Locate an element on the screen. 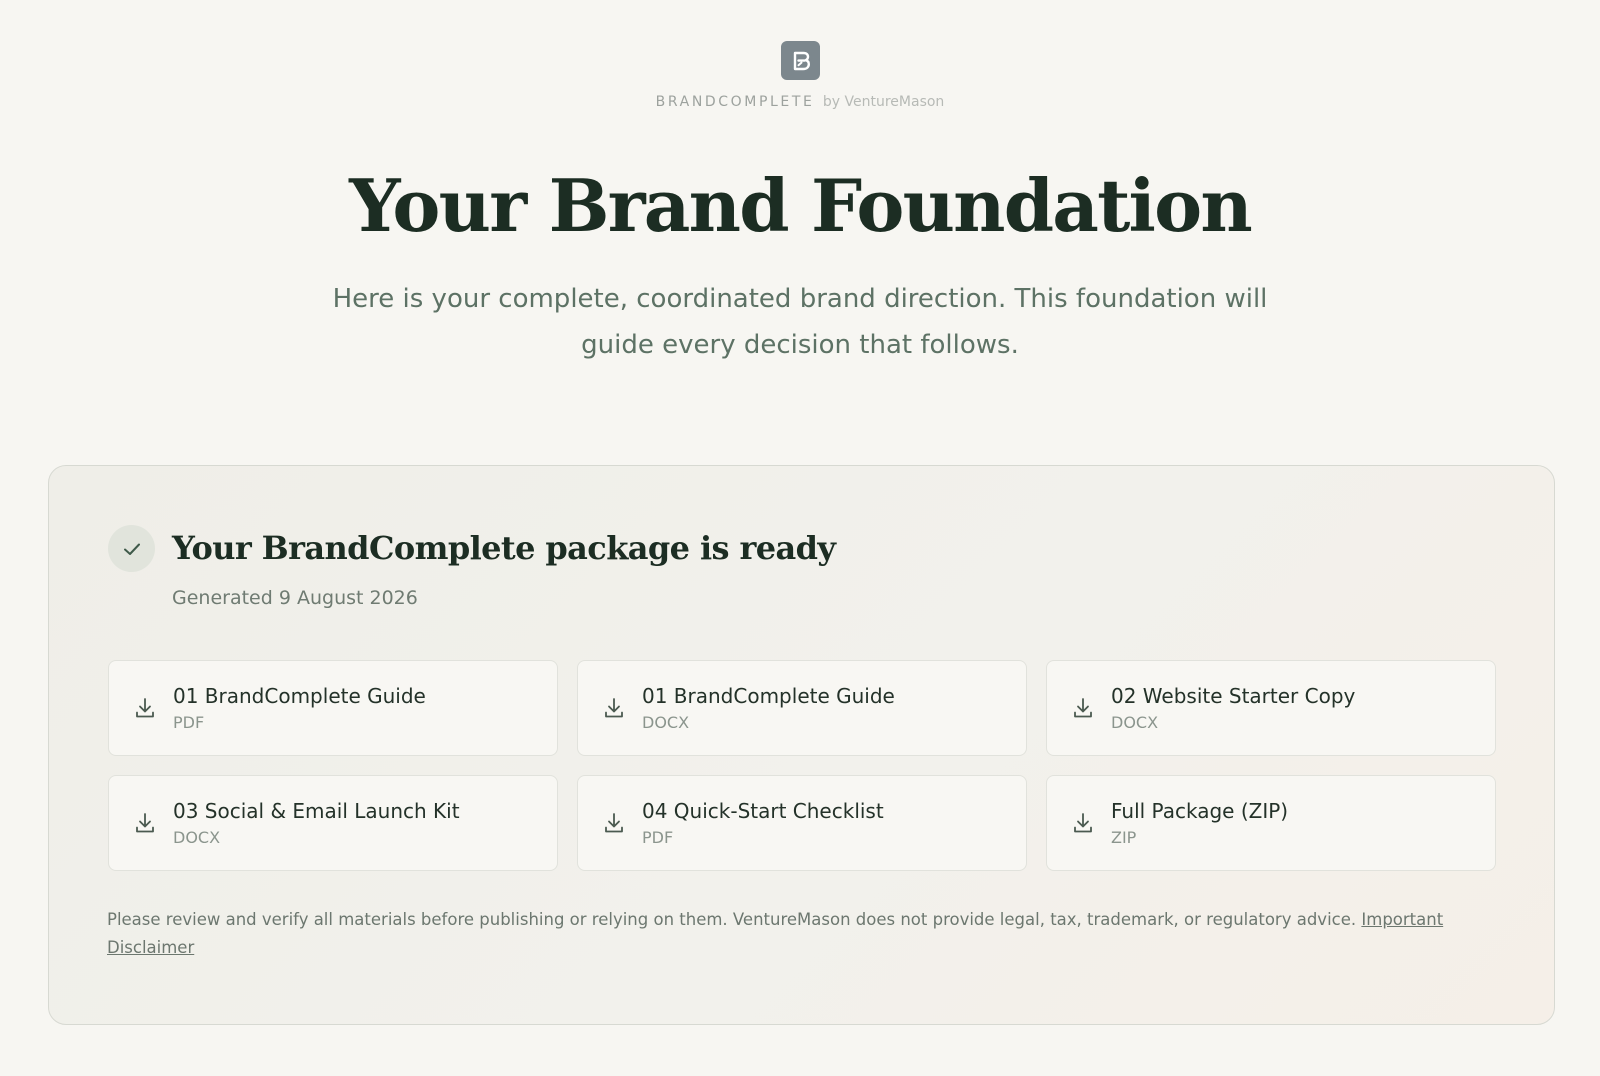 This screenshot has width=1600, height=1076. file-name: Full Package (ZIP) is located at coordinates (1200, 811).